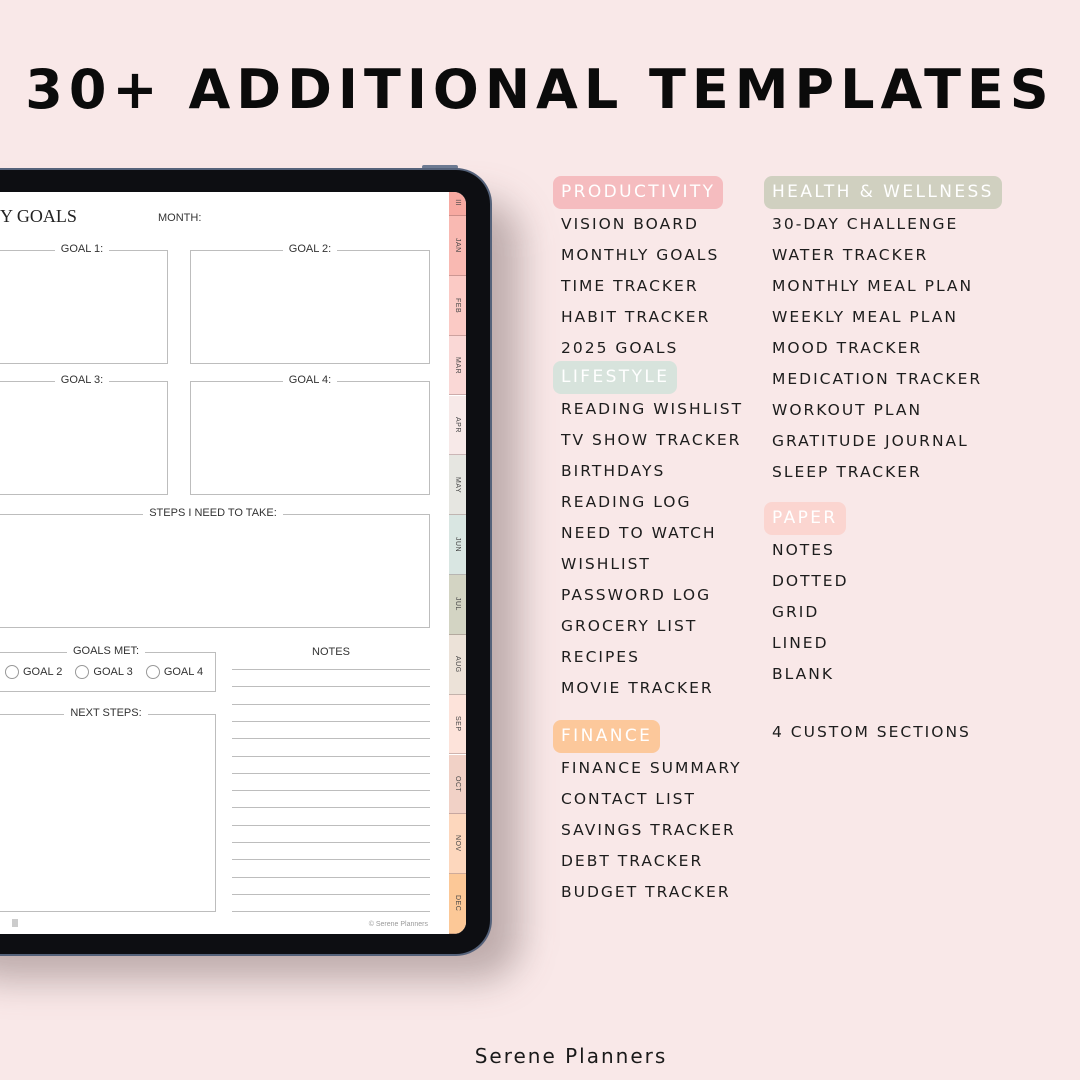  Describe the element at coordinates (174, 672) in the screenshot. I see `goals-met-option: GOAL 4` at that location.